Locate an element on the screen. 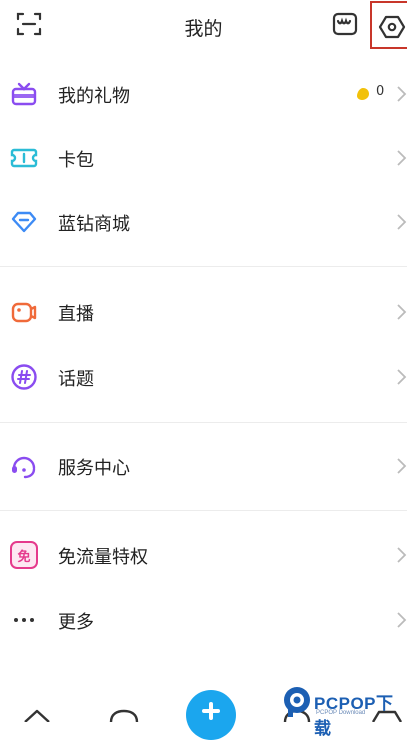 Image resolution: width=407 pixels, height=740 pixels. store-icon is located at coordinates (345, 24).